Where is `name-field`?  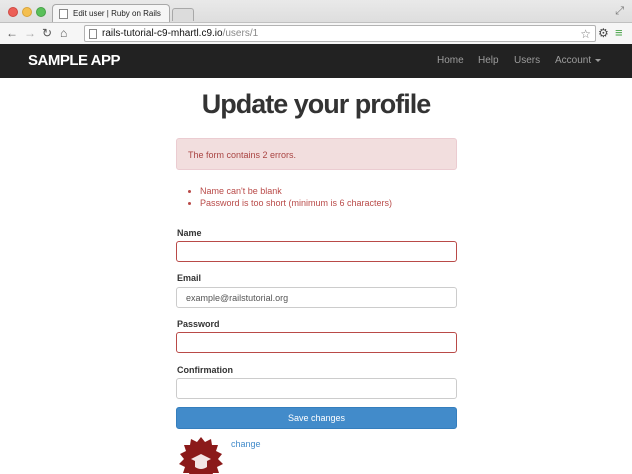 name-field is located at coordinates (316, 251).